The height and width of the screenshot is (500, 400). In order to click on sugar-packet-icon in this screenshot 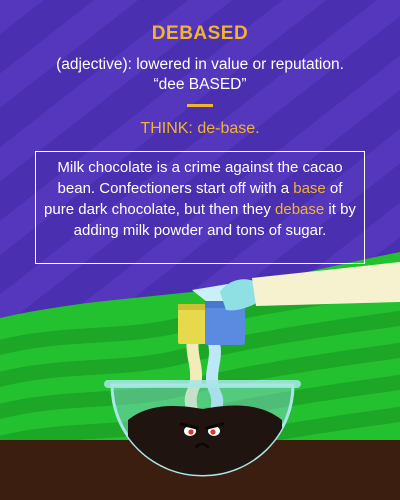, I will do `click(192, 324)`.